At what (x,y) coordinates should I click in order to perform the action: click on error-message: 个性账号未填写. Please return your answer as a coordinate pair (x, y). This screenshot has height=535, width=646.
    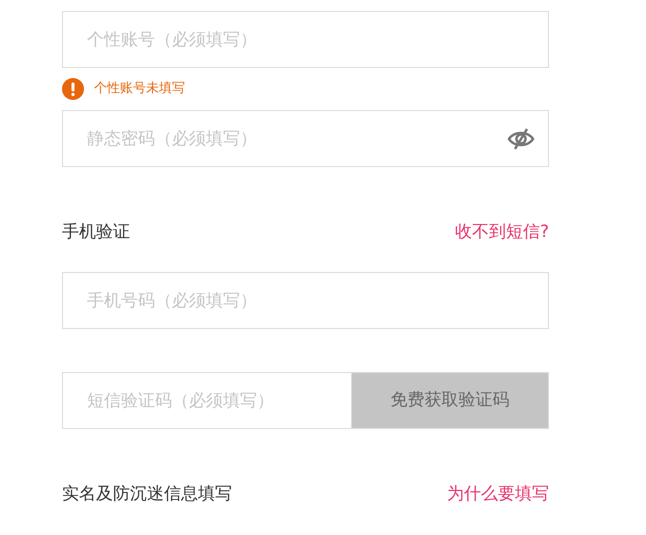
    Looking at the image, I should click on (139, 89).